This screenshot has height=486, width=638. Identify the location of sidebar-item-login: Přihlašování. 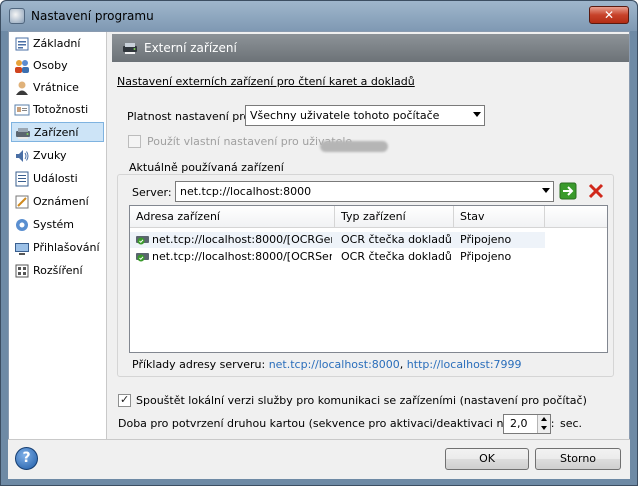
(57, 248).